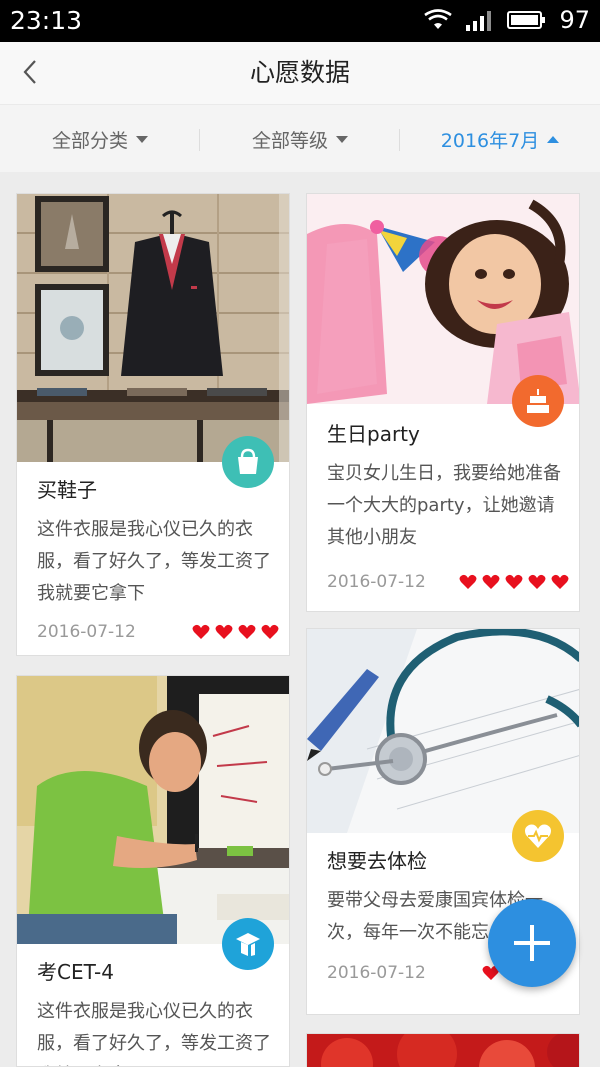 The image size is (600, 1067). I want to click on wifi-icon, so click(438, 19).